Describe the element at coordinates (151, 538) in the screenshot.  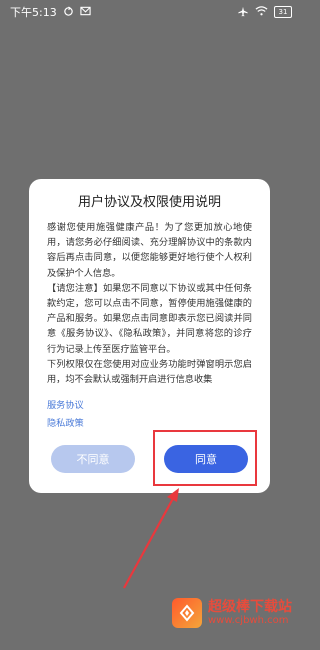
I see `annotation-arrow-icon` at that location.